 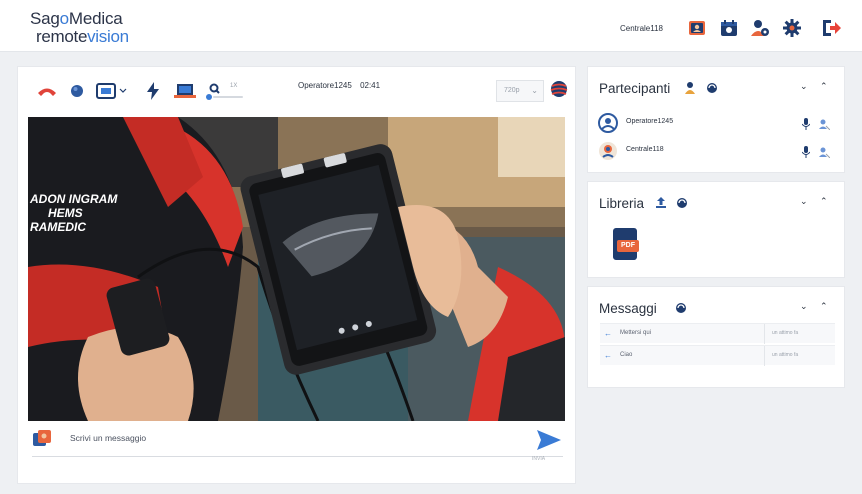 I want to click on logout-icon, so click(x=831, y=28).